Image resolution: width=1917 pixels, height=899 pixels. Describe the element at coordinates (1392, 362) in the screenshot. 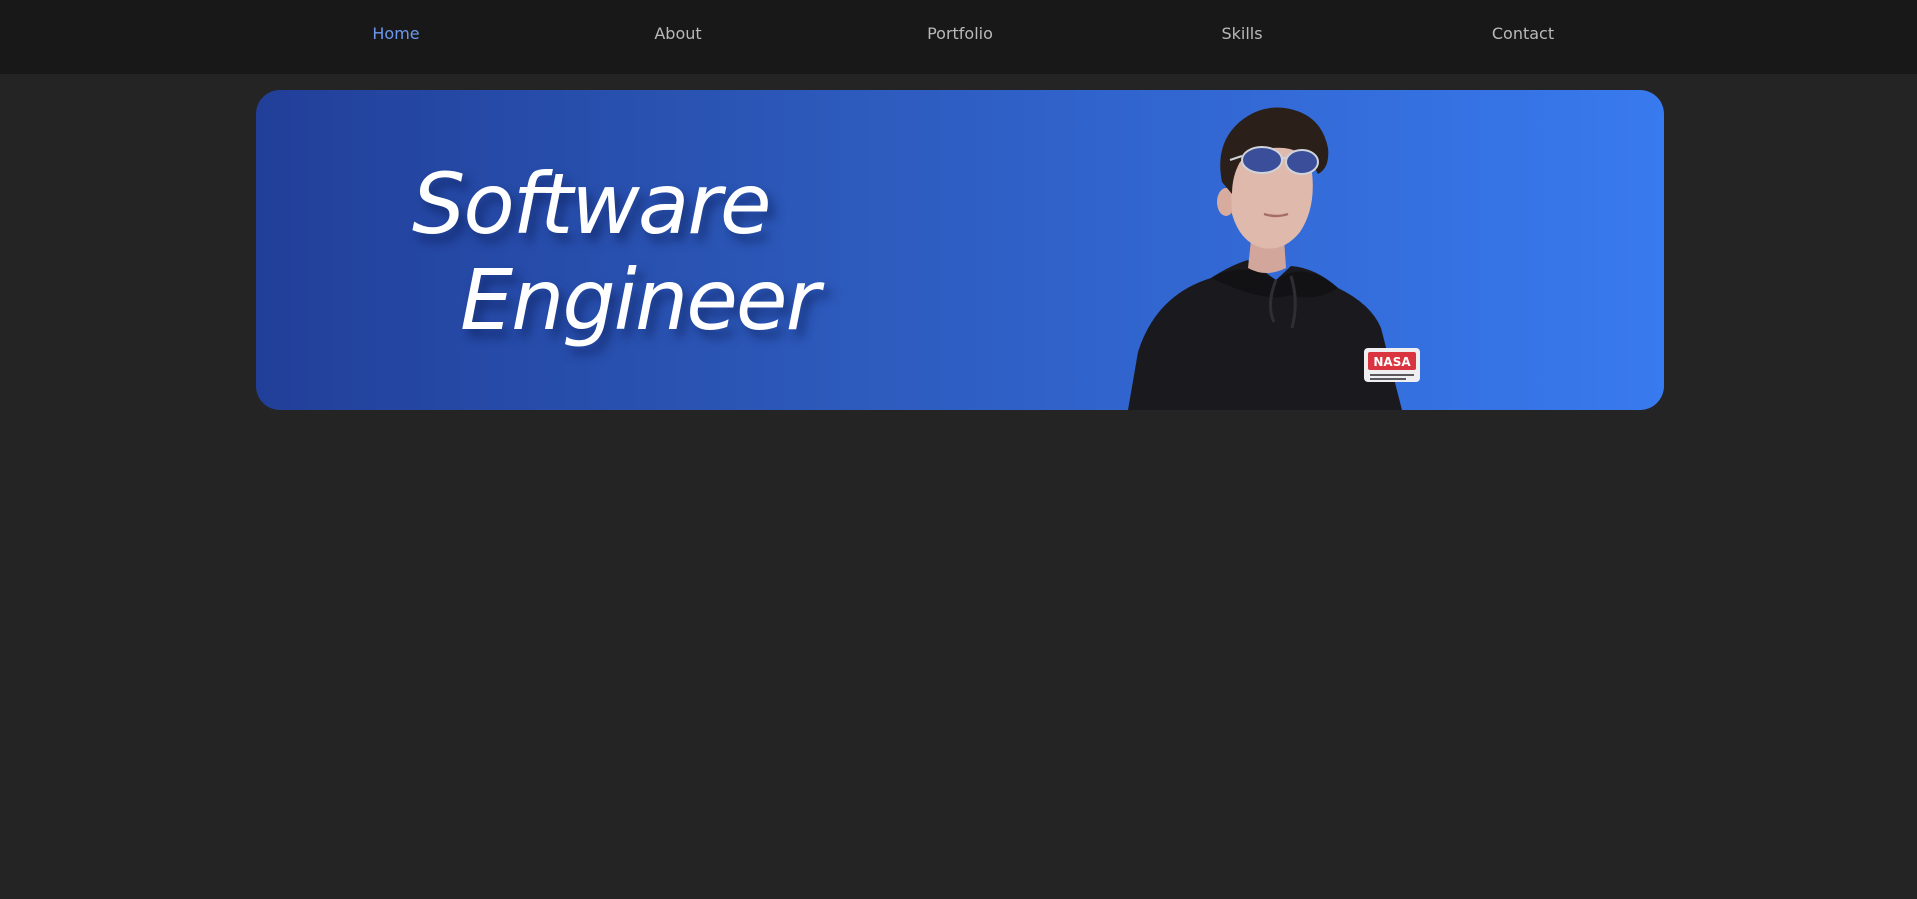

I see `svg-text: NASA` at that location.